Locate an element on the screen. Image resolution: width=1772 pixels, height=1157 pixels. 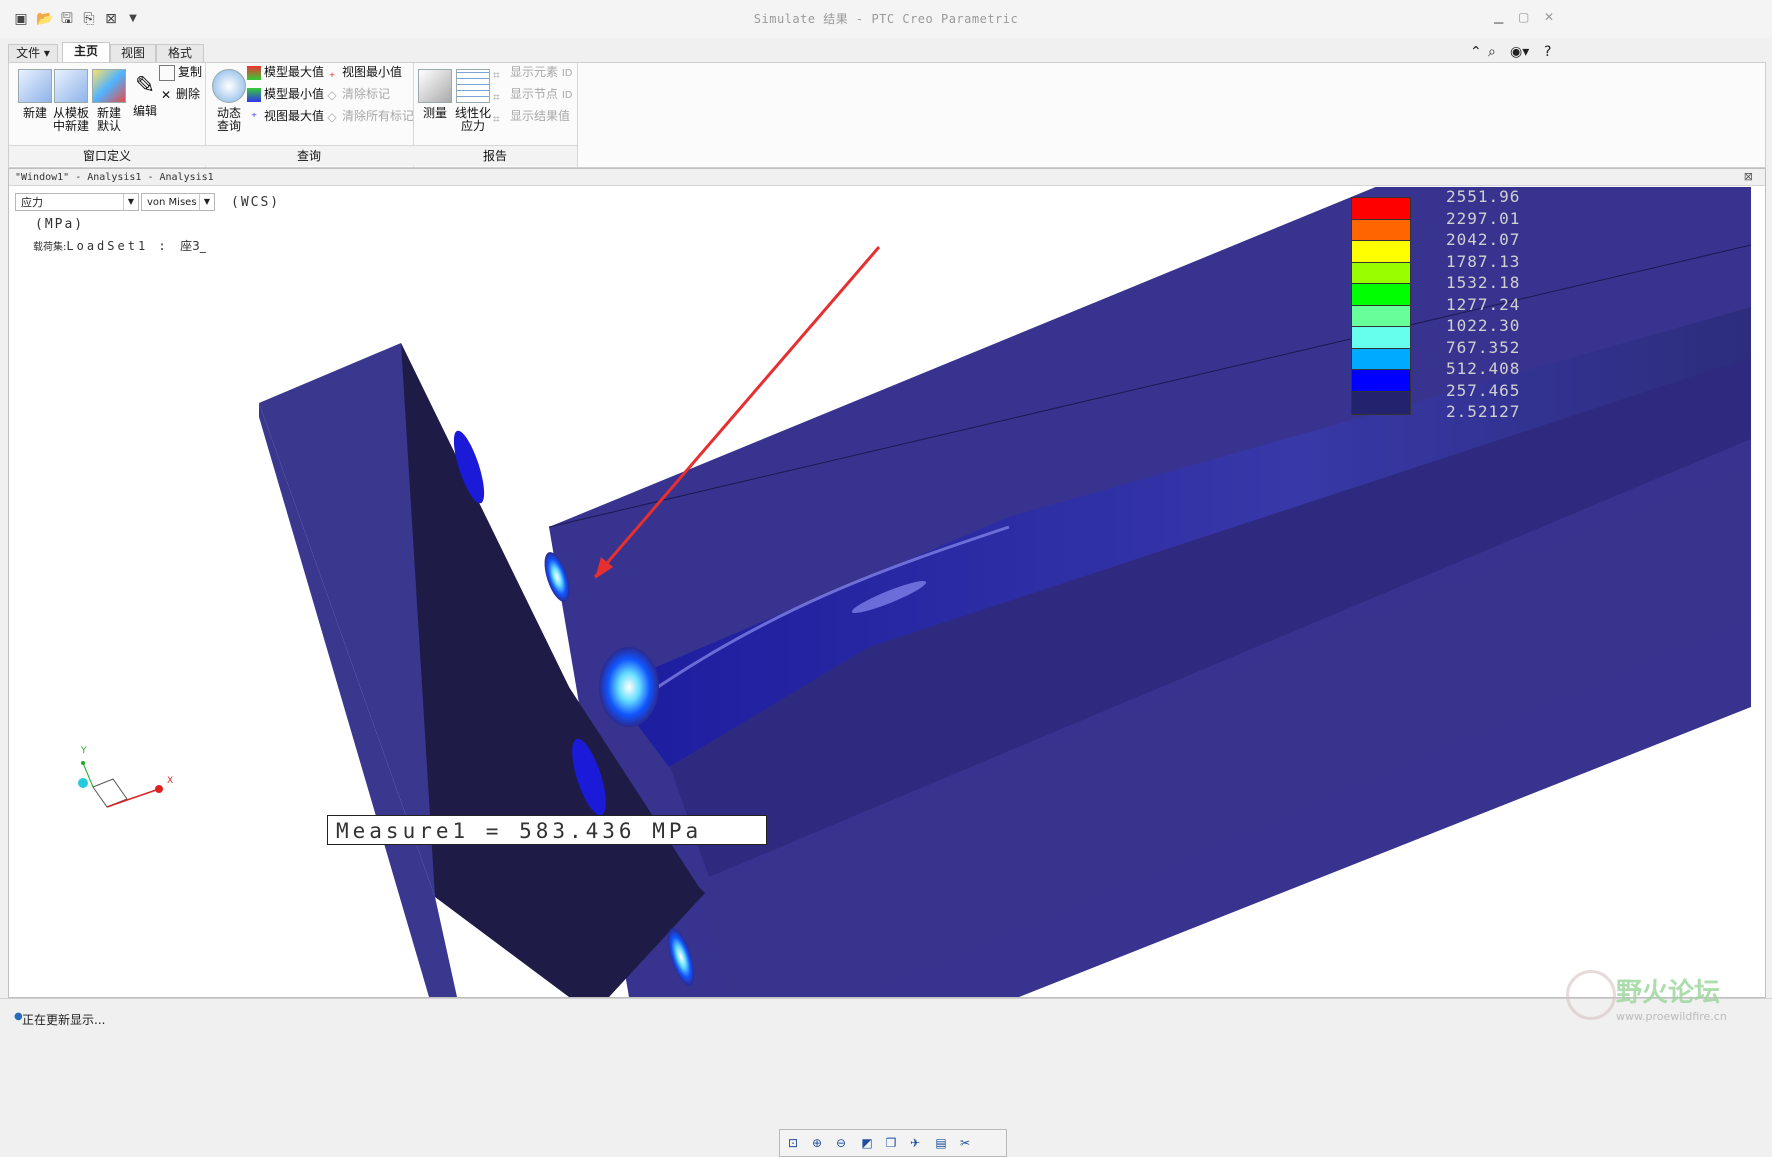
legend-value: 2042.07 is located at coordinates (1483, 239).